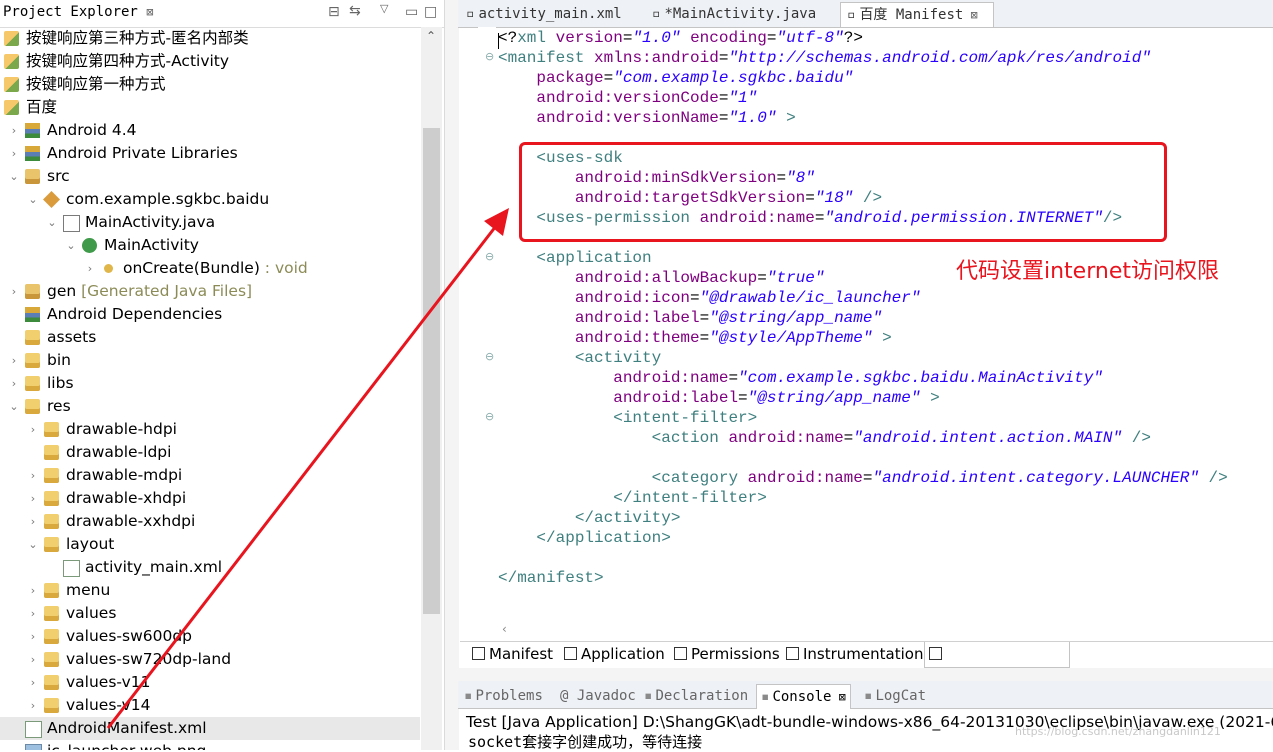 This screenshot has height=752, width=1273. Describe the element at coordinates (210, 406) in the screenshot. I see `tree-item: ⌄ res` at that location.